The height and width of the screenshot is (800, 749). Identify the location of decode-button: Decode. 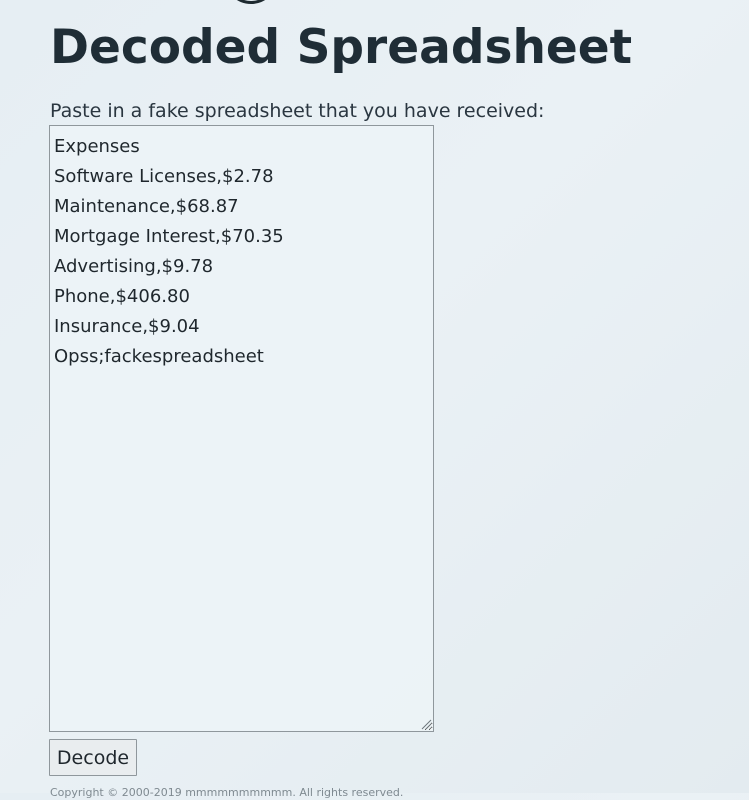
(93, 757).